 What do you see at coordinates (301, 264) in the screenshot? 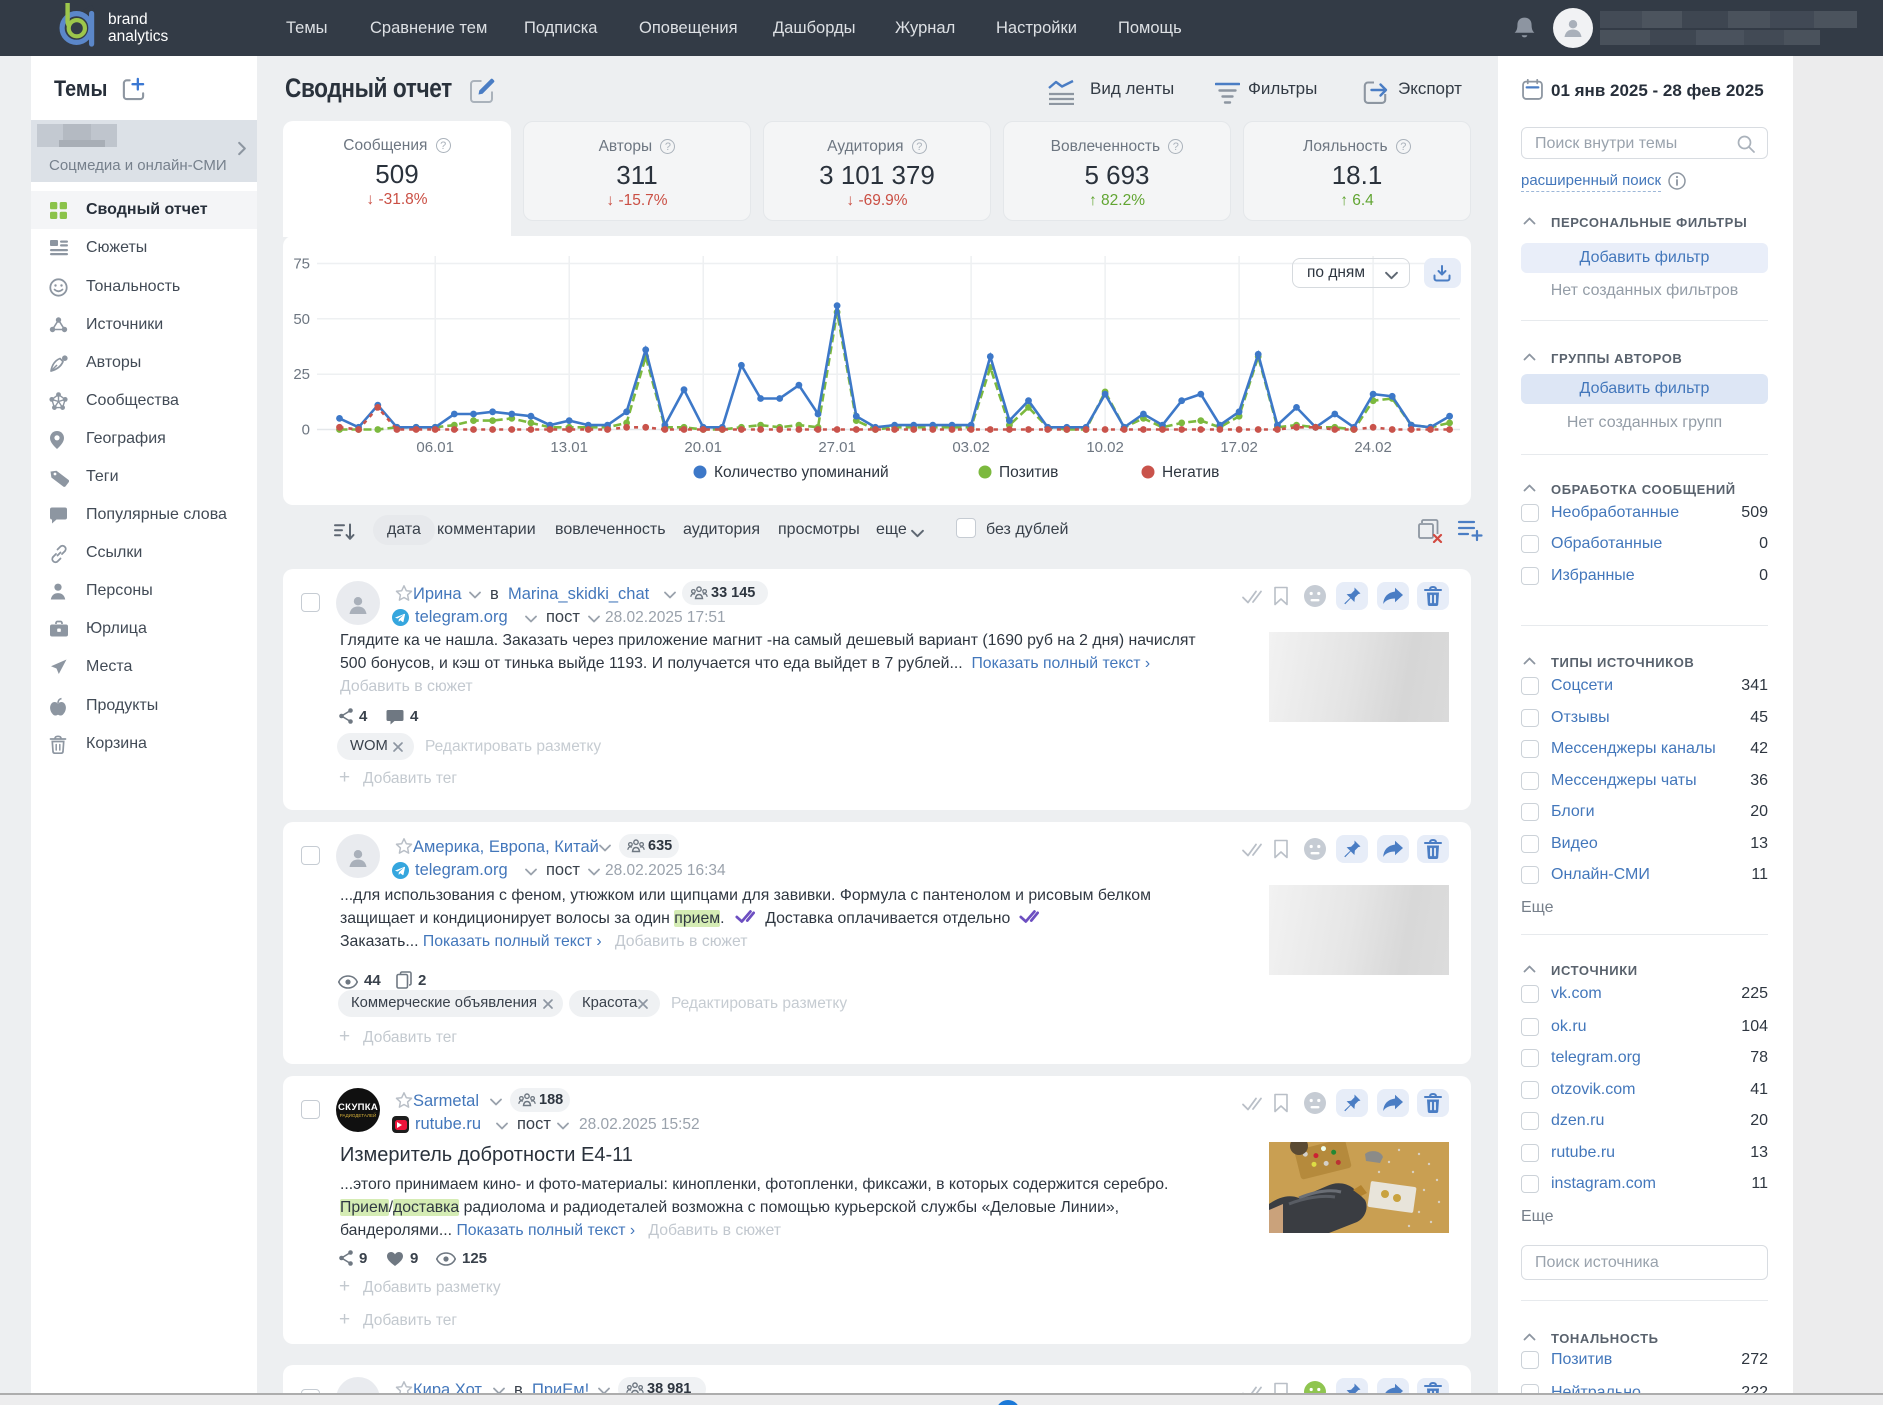
I see `svg-text: 75` at bounding box center [301, 264].